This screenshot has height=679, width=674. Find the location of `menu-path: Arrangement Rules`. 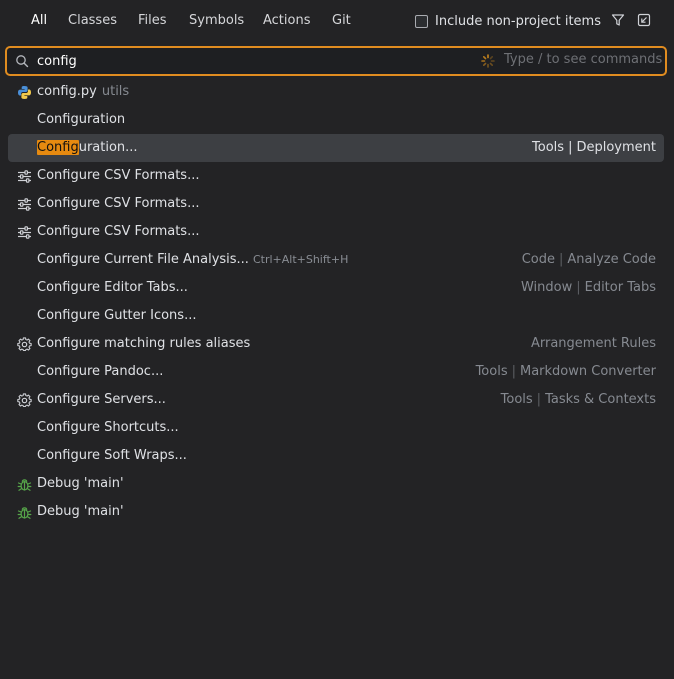

menu-path: Arrangement Rules is located at coordinates (593, 343).